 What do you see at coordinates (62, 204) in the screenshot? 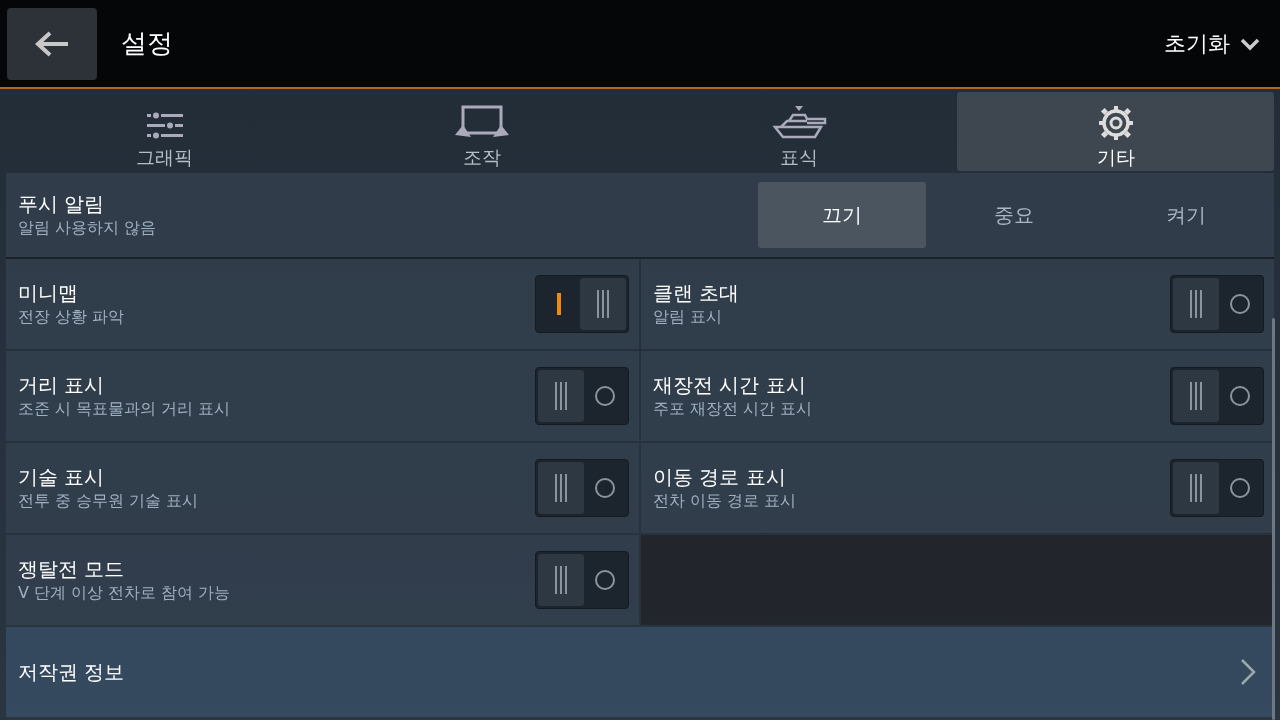
I see `setting-title: 푸시 알림` at bounding box center [62, 204].